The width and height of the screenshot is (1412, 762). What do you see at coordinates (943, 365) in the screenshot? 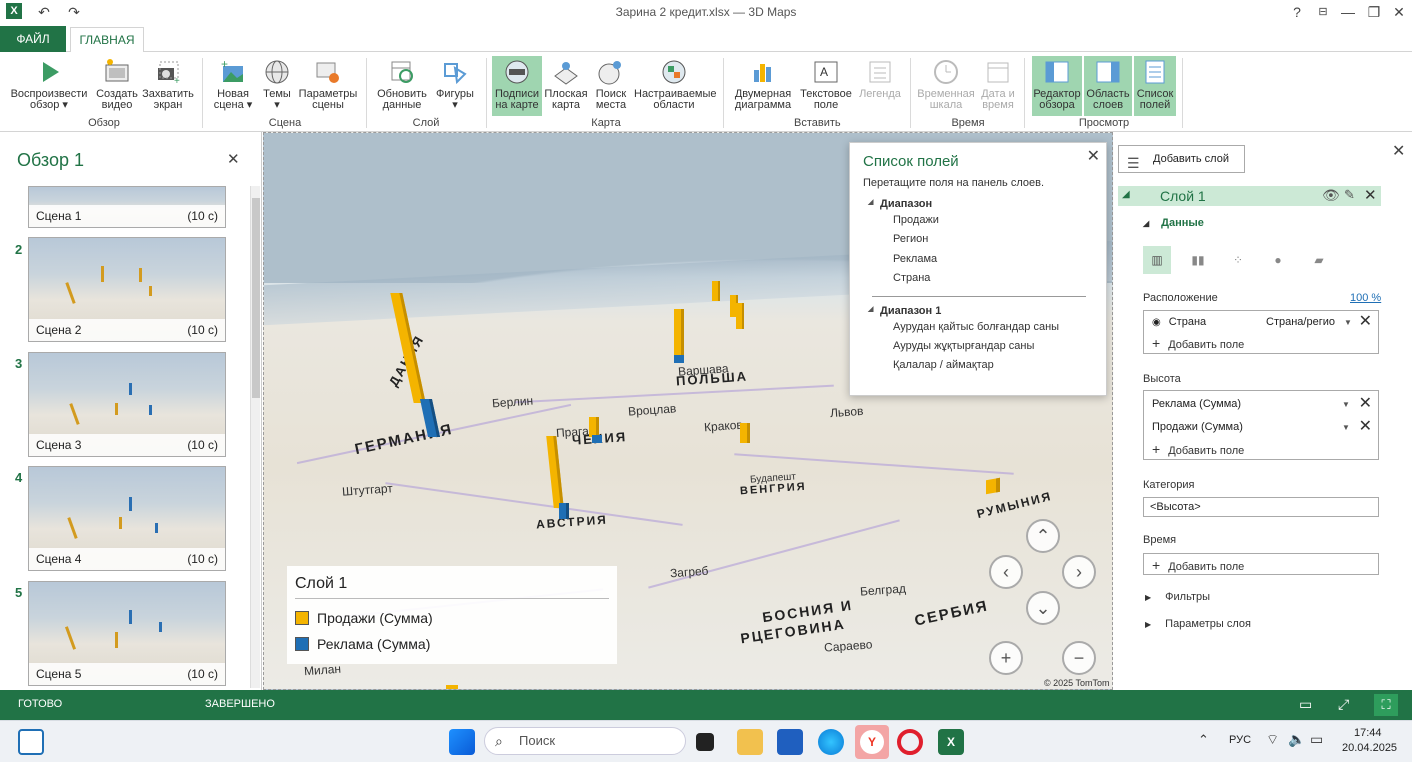
I see `field-item: Қалалар / аймақтар` at bounding box center [943, 365].